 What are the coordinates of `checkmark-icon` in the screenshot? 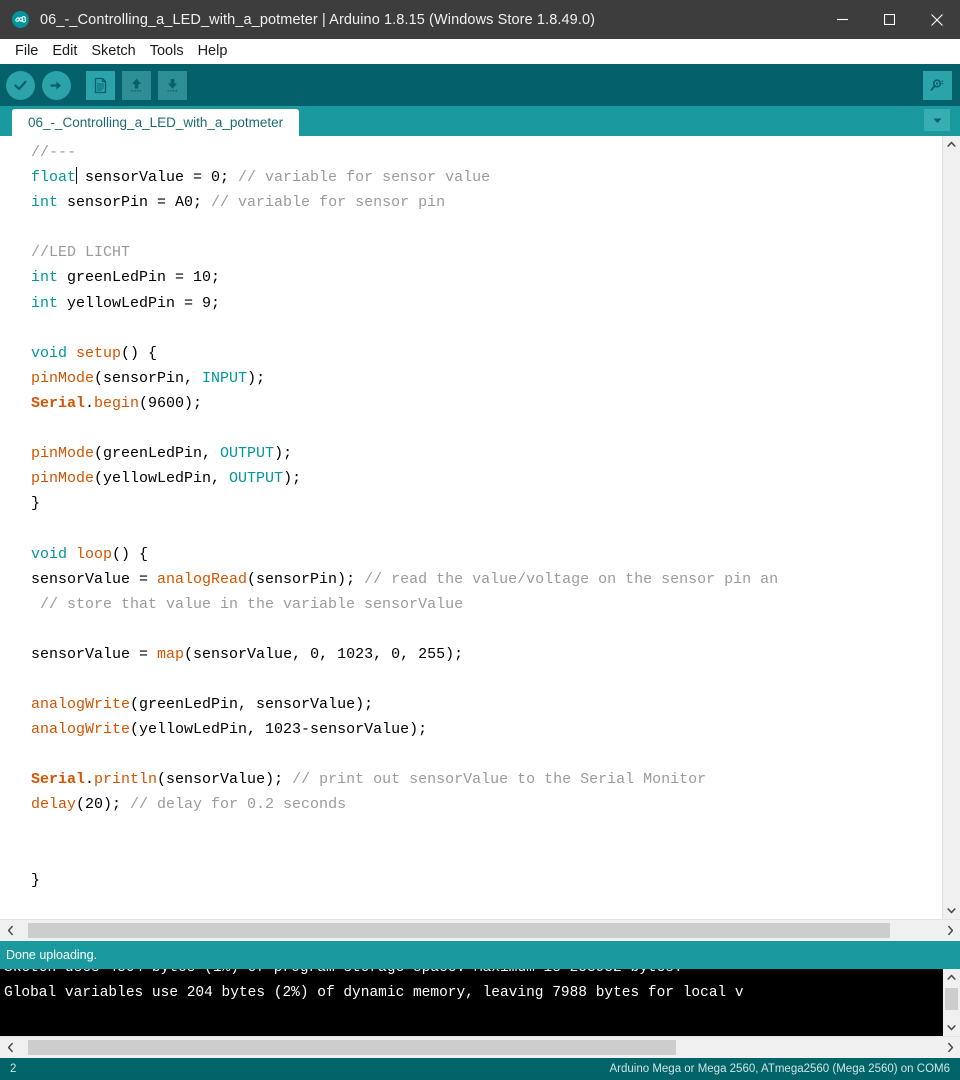 It's located at (20, 85).